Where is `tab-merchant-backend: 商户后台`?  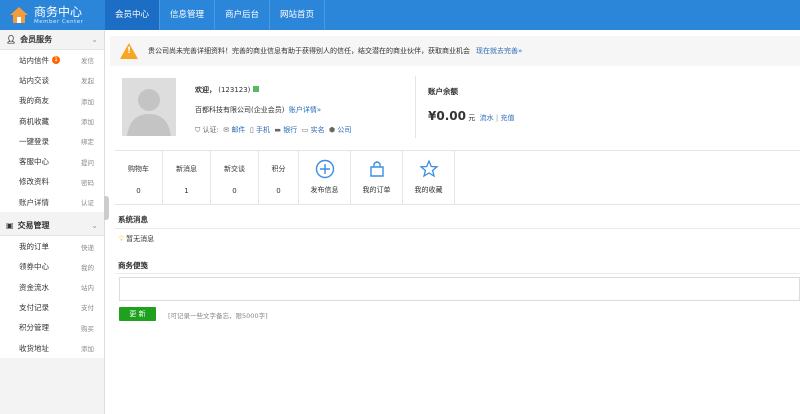
tab-merchant-backend: 商户后台 is located at coordinates (243, 15).